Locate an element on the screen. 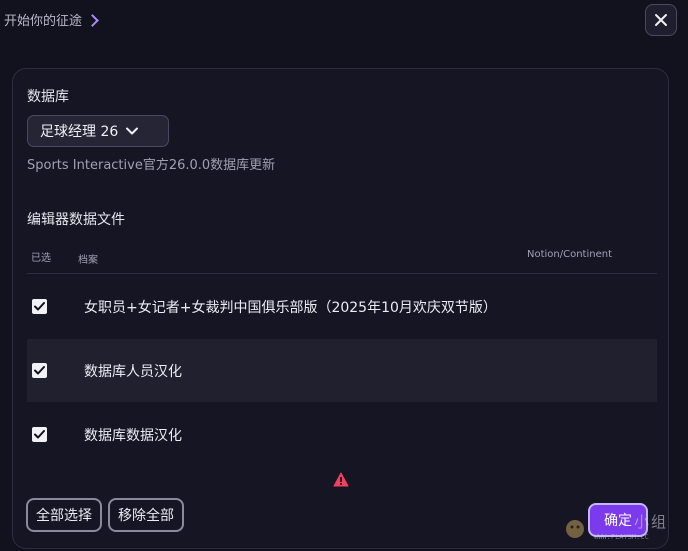 This screenshot has height=551, width=688. database-select-value: 足球经理 26 is located at coordinates (79, 132).